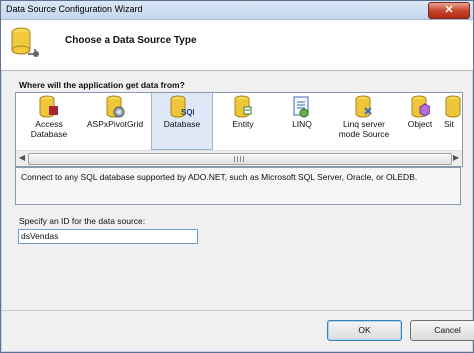 The width and height of the screenshot is (474, 353). I want to click on ok-button: OK, so click(364, 330).